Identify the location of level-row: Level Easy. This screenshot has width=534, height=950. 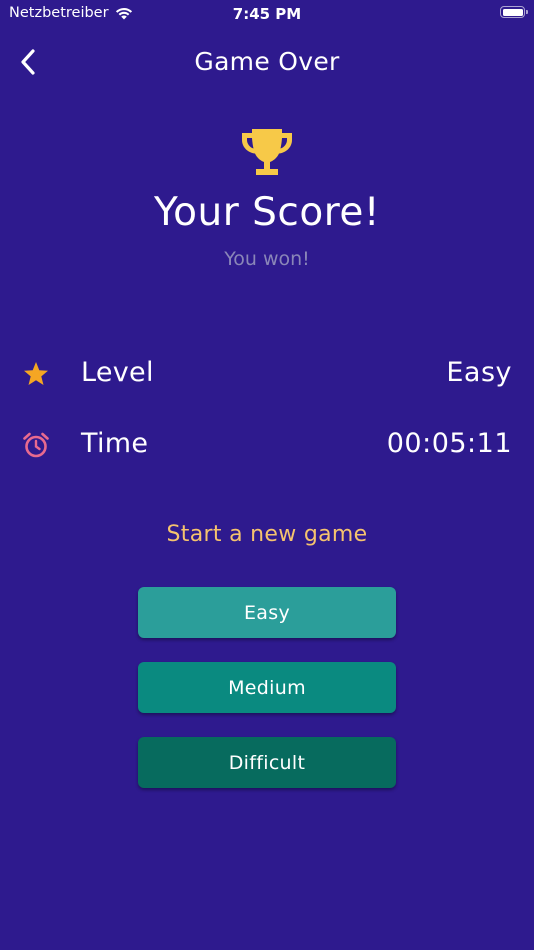
(267, 374).